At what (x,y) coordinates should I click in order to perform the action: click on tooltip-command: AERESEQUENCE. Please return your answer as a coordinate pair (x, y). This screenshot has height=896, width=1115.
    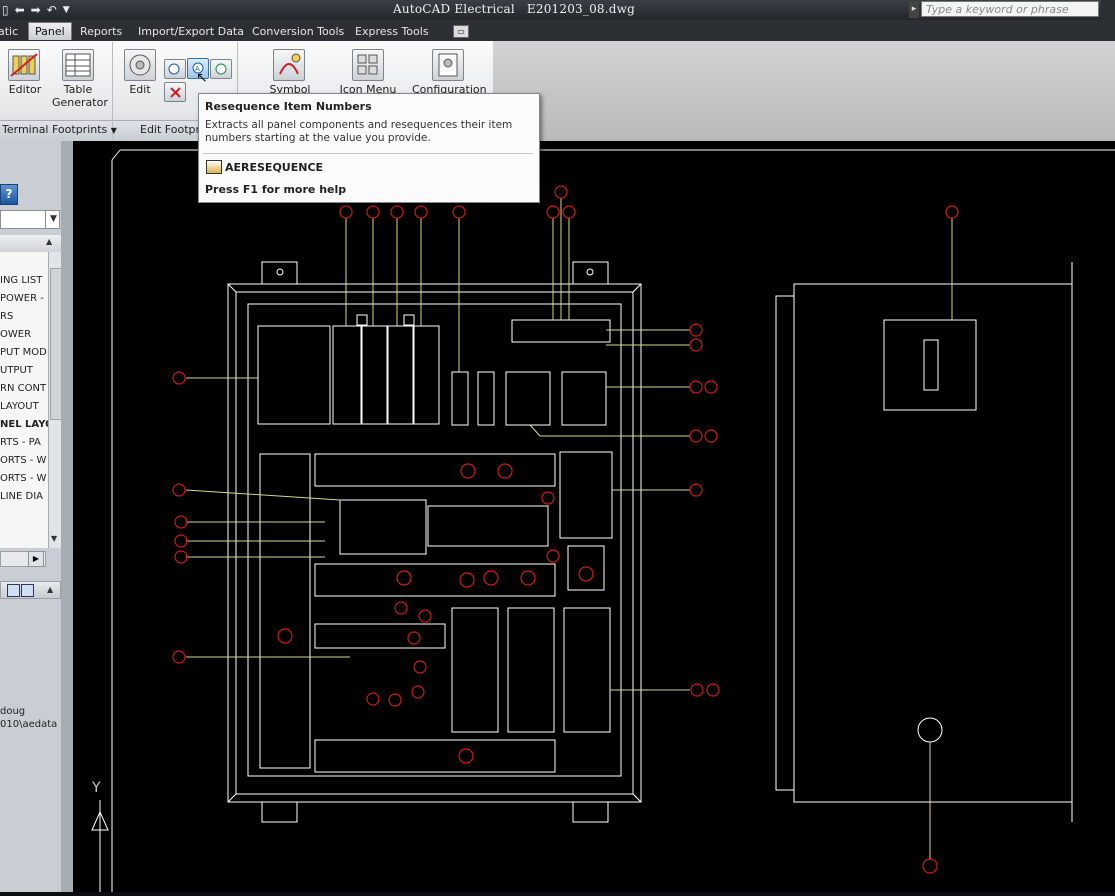
    Looking at the image, I should click on (274, 167).